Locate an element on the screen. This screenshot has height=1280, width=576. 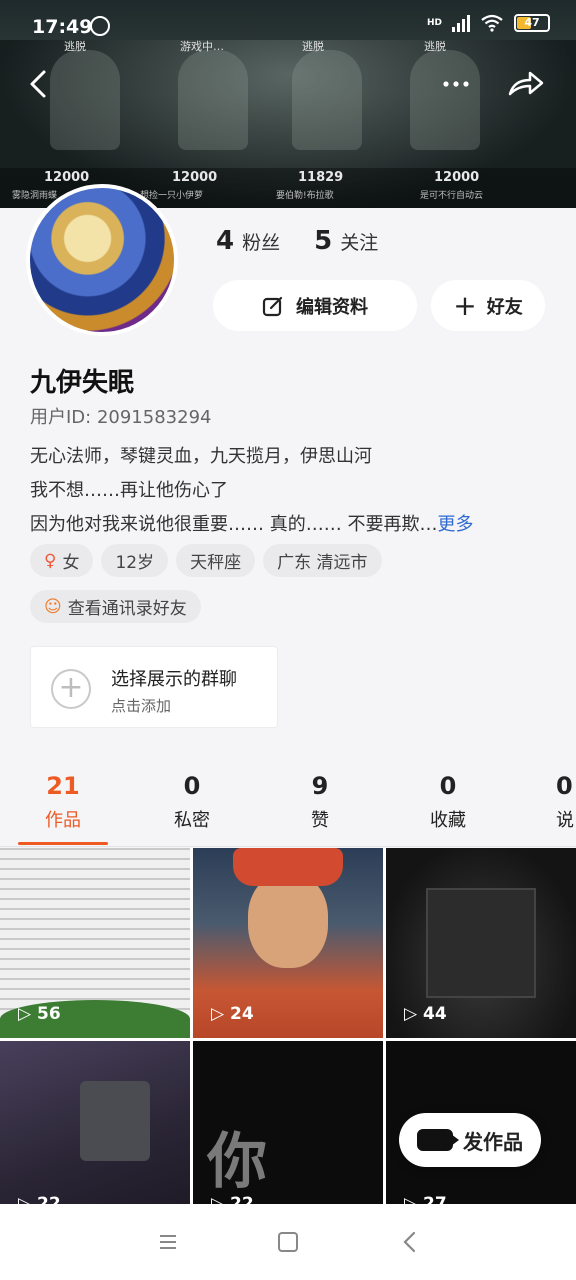
network-hd-label: HD is located at coordinates (434, 22).